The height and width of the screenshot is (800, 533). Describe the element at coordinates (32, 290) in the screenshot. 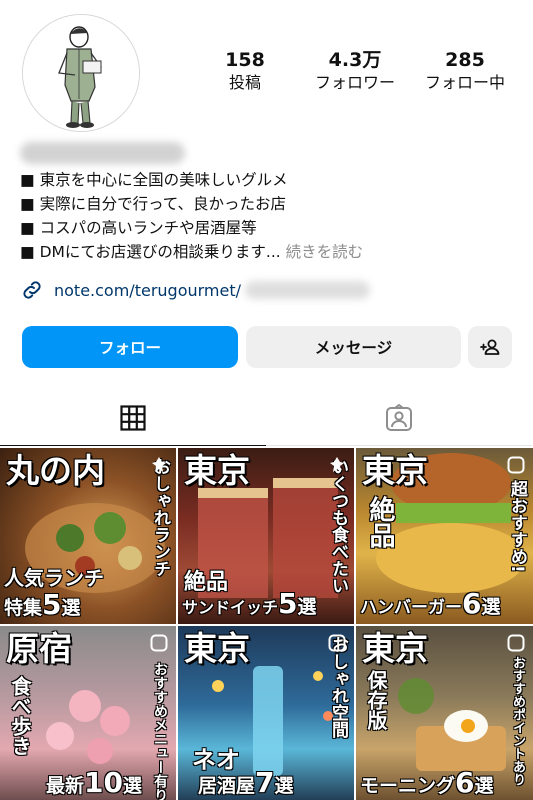

I see `link-icon` at that location.